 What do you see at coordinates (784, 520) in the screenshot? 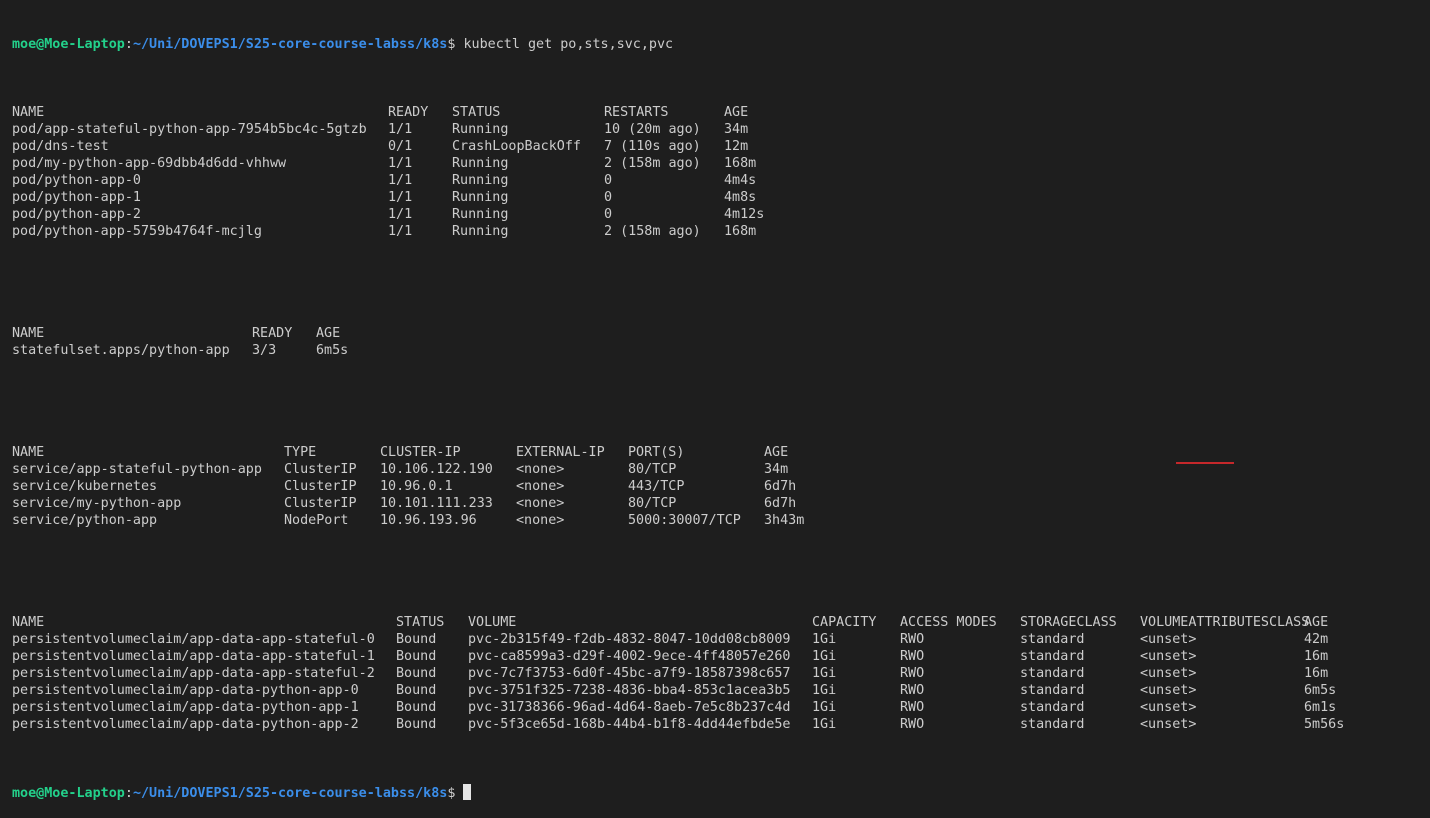
I see `table-cell: 3h43m` at bounding box center [784, 520].